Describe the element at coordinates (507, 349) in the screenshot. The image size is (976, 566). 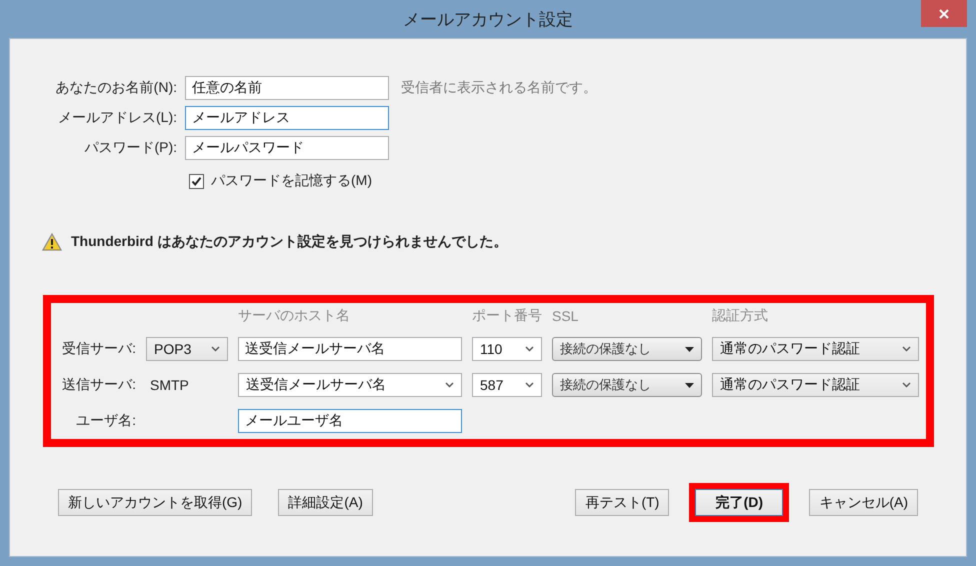
I see `port-combobox: 110` at that location.